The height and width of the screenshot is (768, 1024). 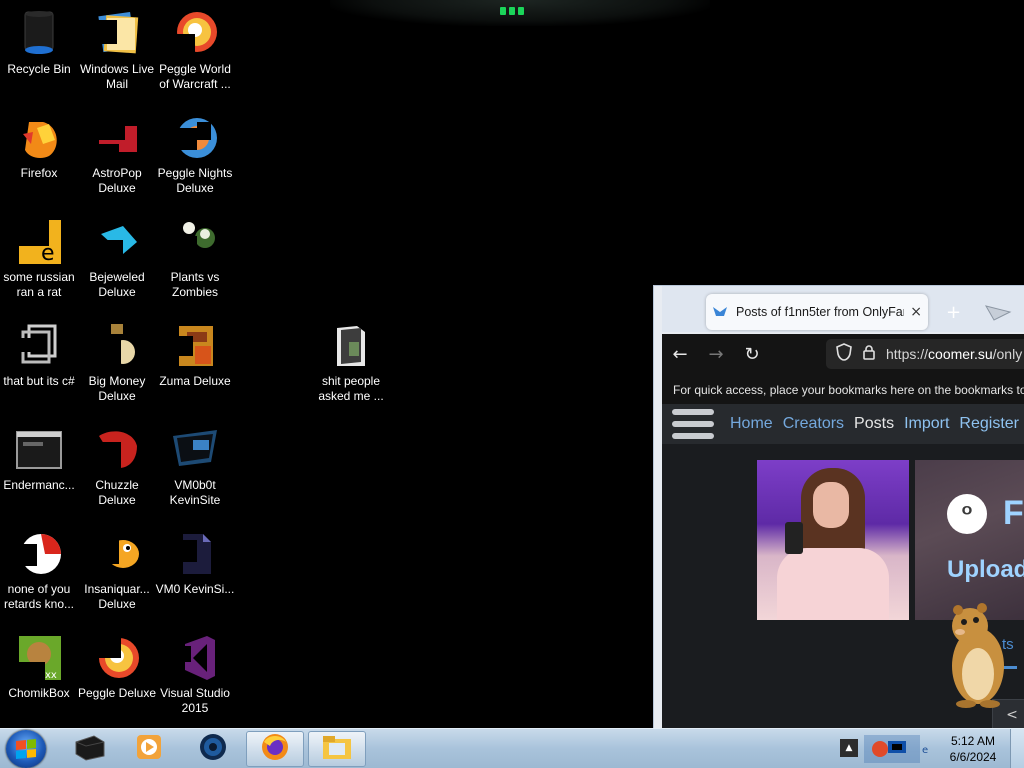 I want to click on site-favicon-icon, so click(x=720, y=312).